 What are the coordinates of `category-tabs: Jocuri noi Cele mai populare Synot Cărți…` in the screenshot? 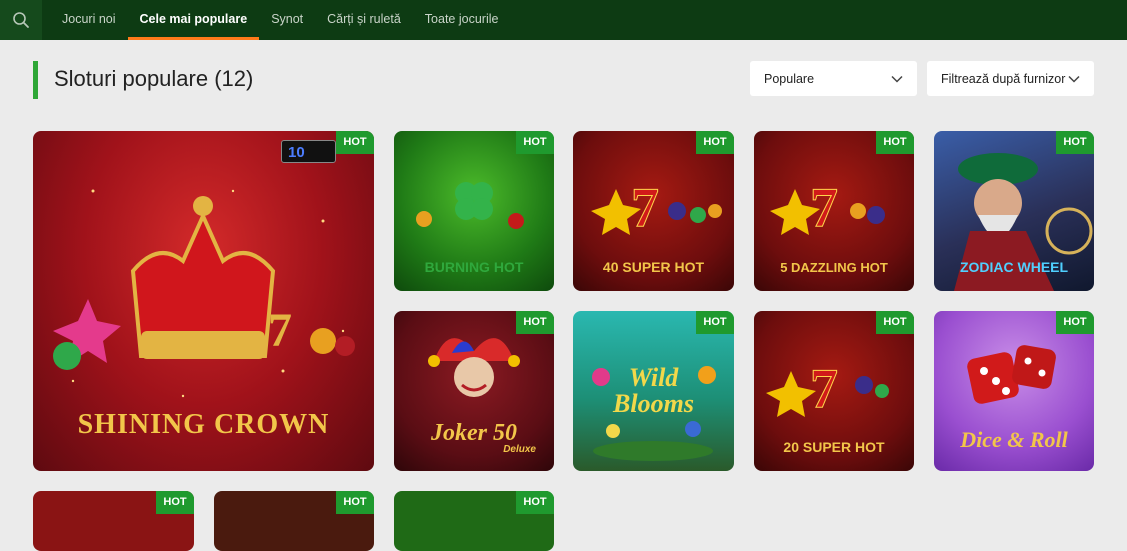 It's located at (280, 20).